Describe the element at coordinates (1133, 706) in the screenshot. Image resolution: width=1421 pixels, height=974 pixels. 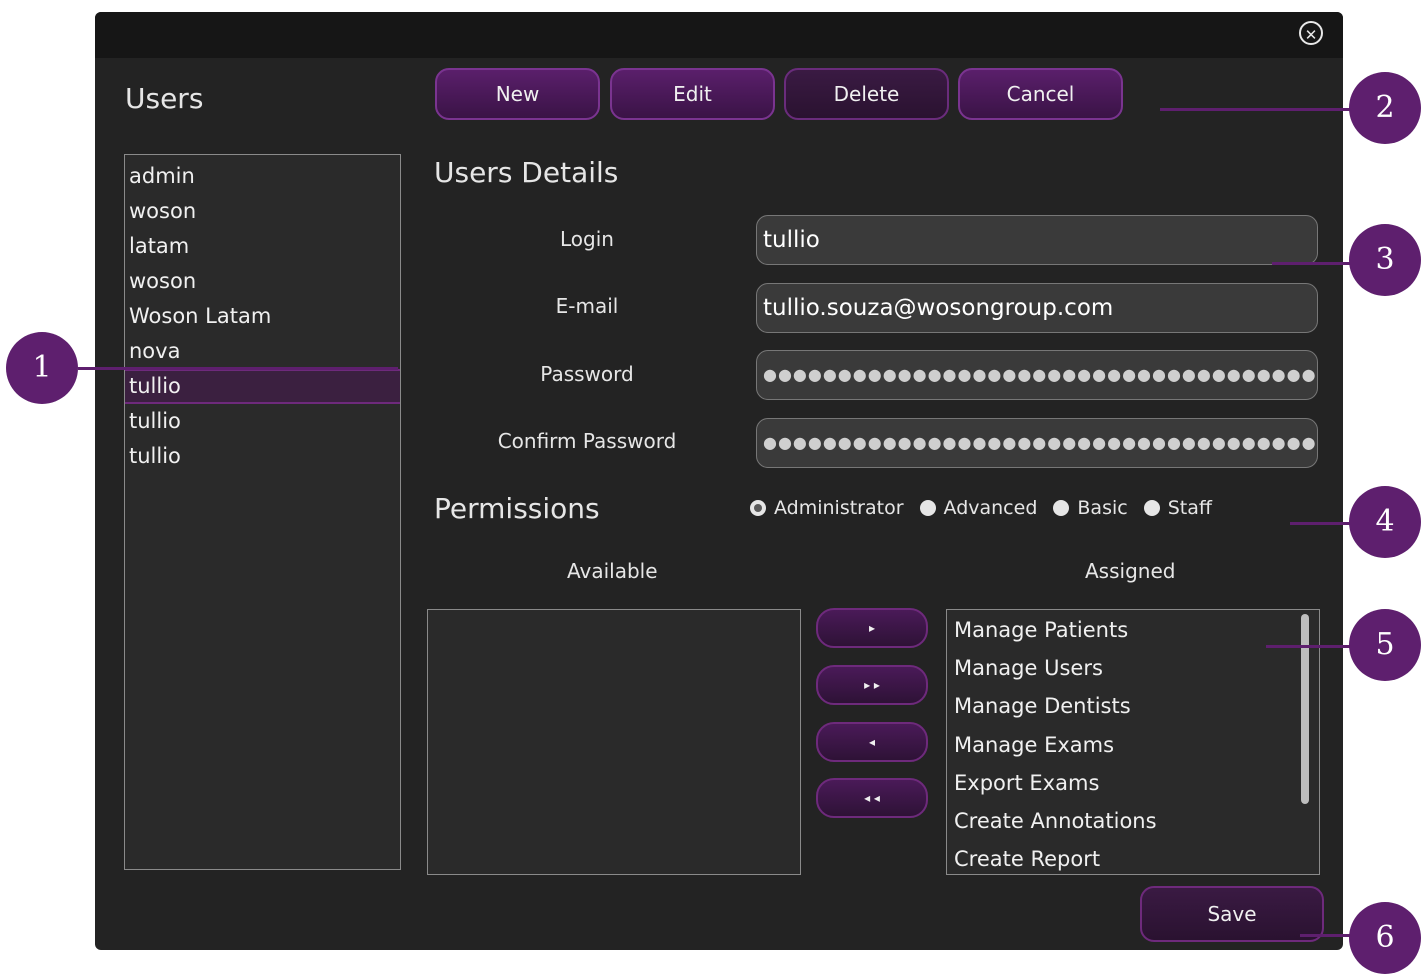
I see `list-item: Manage Dentists` at that location.